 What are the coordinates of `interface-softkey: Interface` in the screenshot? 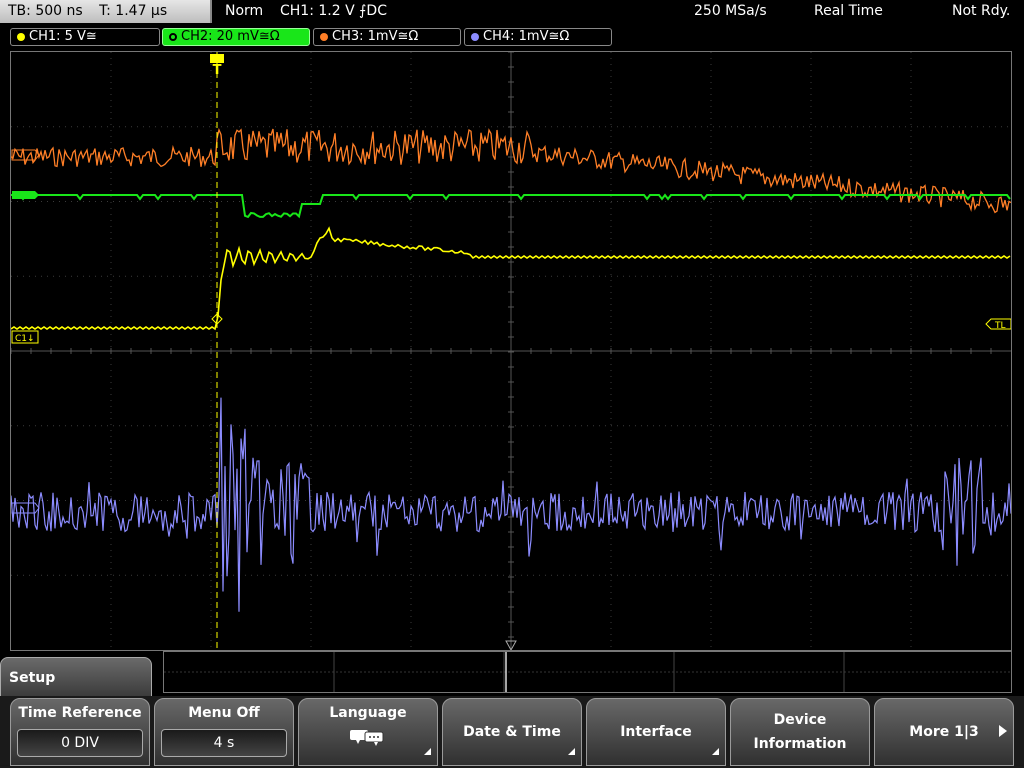 It's located at (656, 732).